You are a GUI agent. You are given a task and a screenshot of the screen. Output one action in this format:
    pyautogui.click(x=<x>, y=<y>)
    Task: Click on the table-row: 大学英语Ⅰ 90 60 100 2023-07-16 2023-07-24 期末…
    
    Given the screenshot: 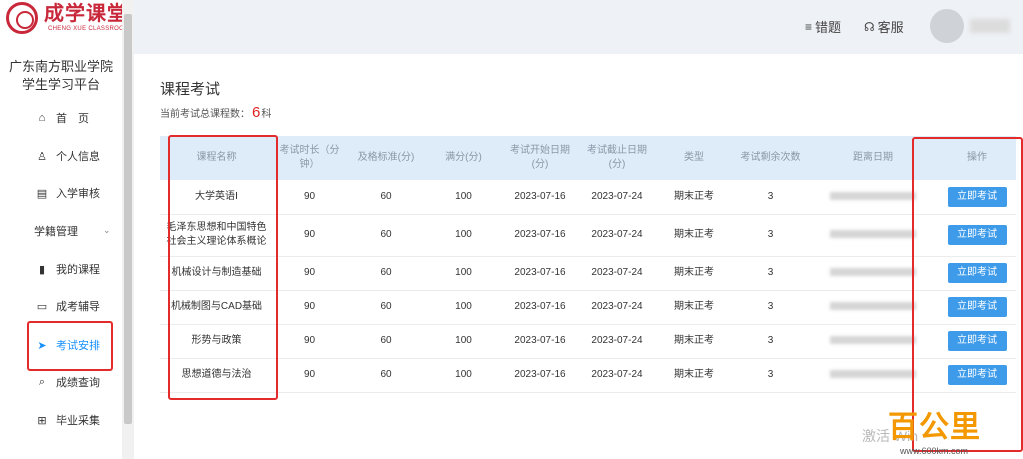 What is the action you would take?
    pyautogui.click(x=588, y=197)
    